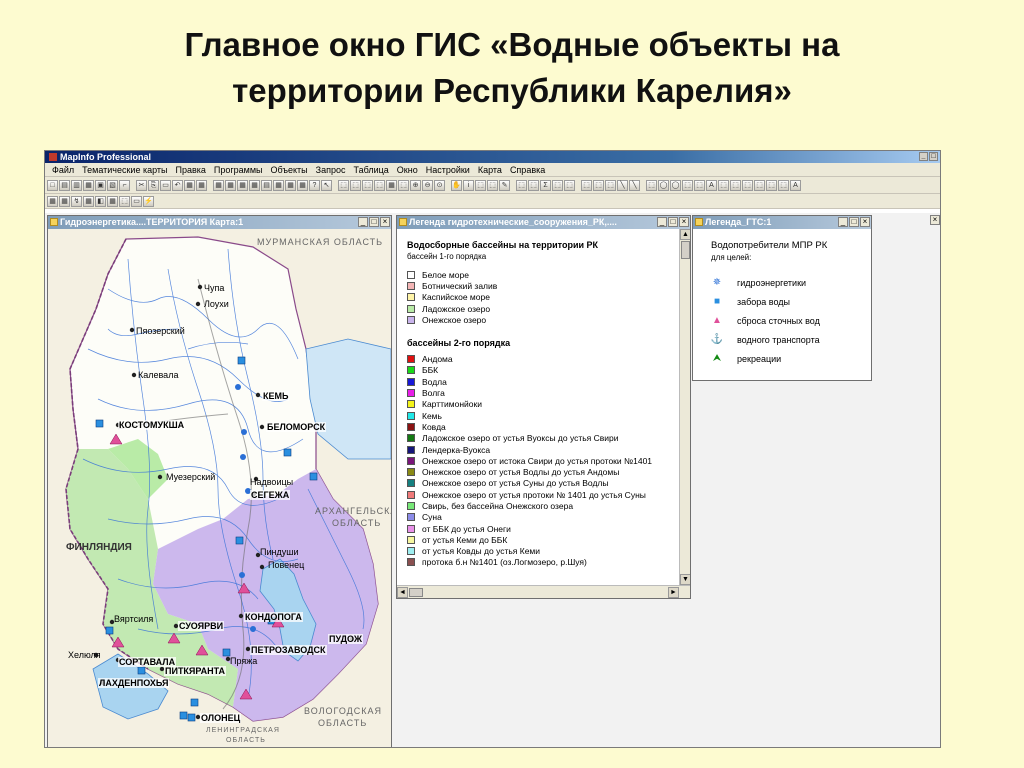 This screenshot has width=1024, height=768. What do you see at coordinates (314, 185) in the screenshot?
I see `toolbar-button: ?` at bounding box center [314, 185].